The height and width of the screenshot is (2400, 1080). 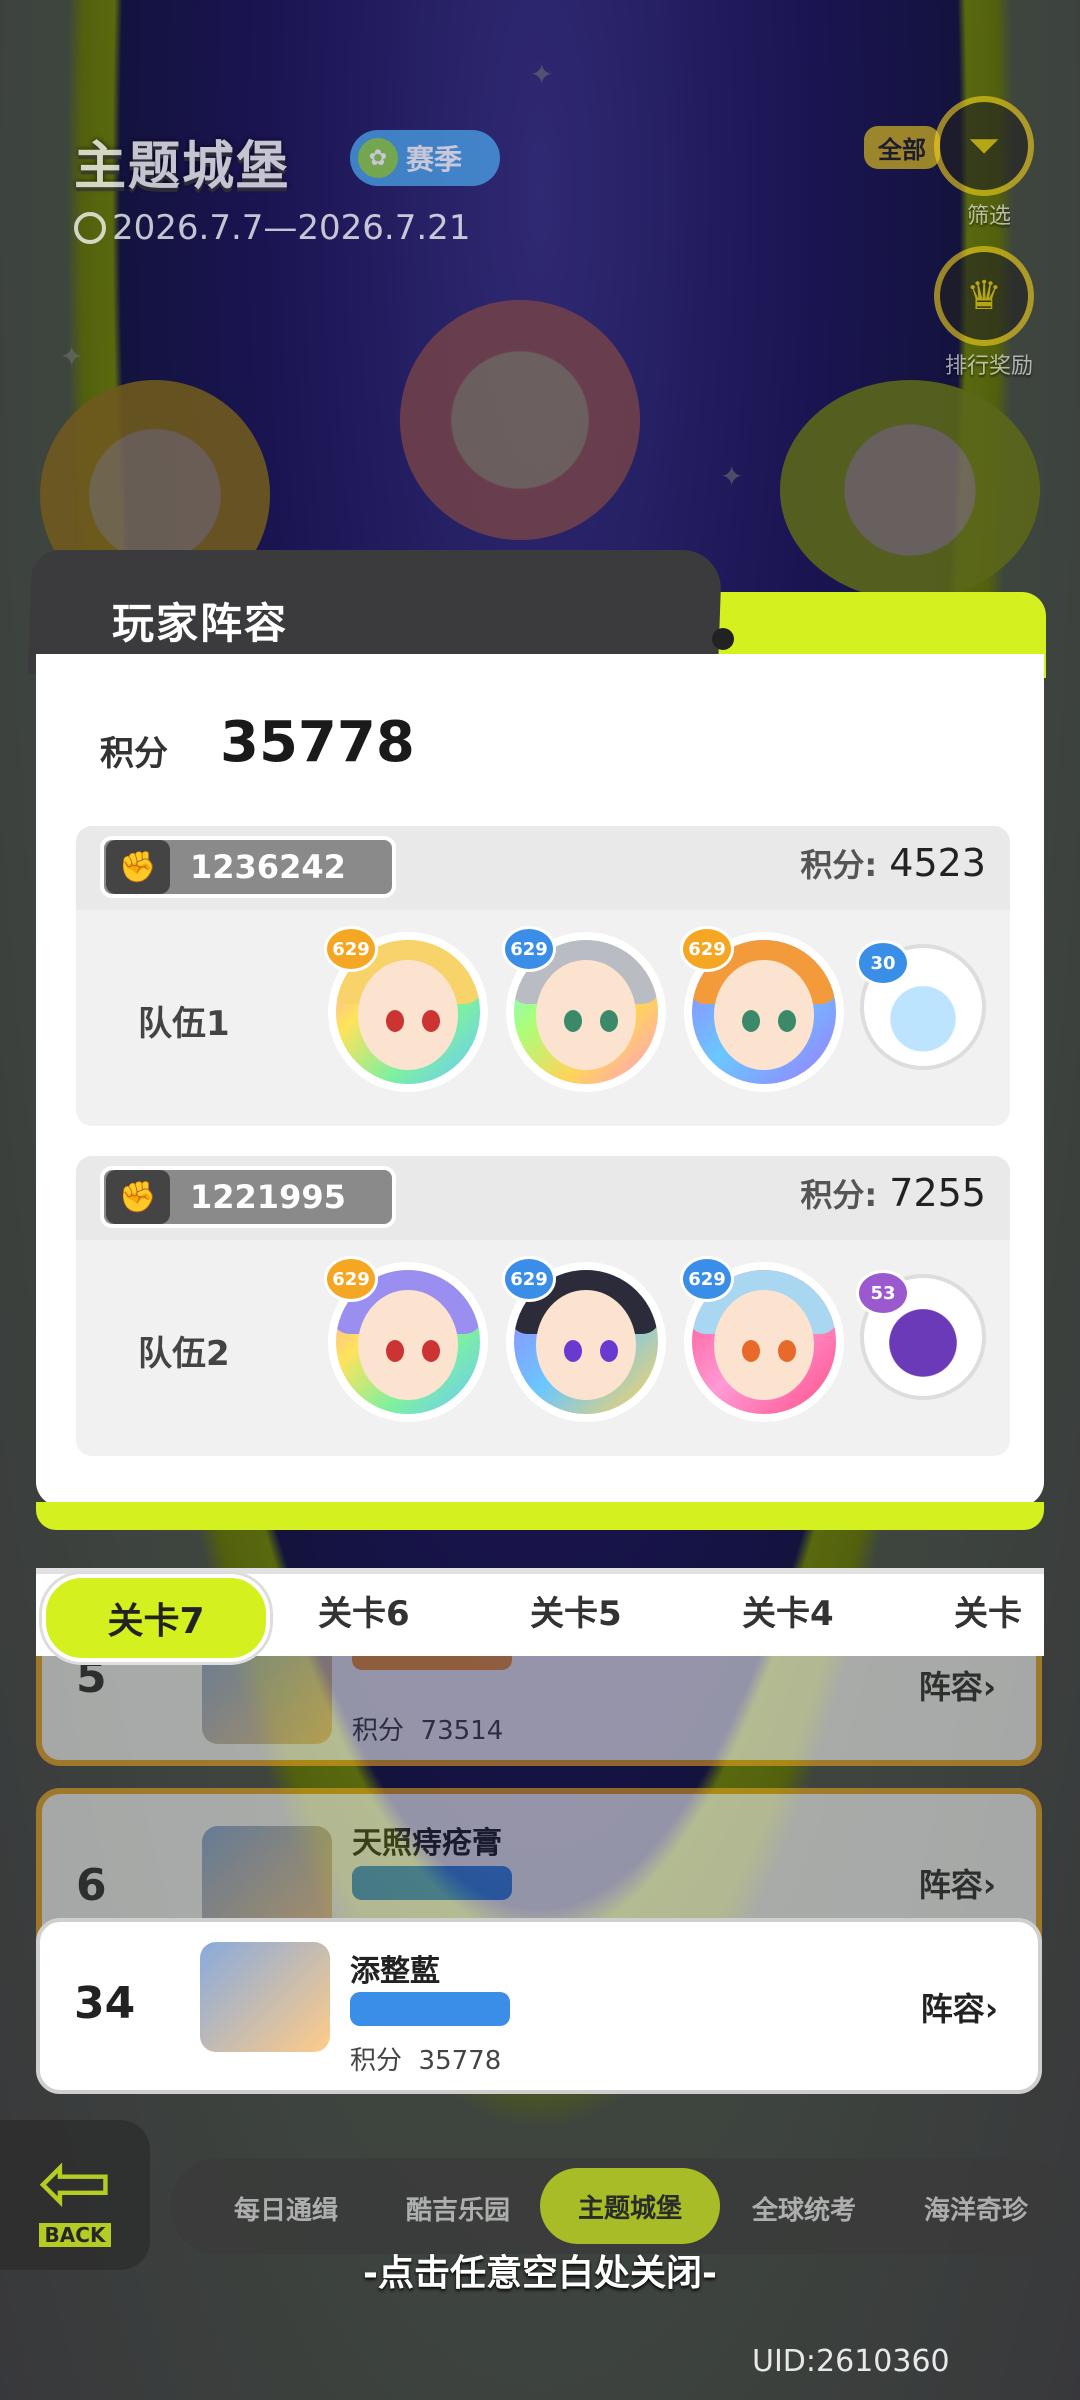 What do you see at coordinates (364, 1610) in the screenshot?
I see `tab-stage-6: 关卡6` at bounding box center [364, 1610].